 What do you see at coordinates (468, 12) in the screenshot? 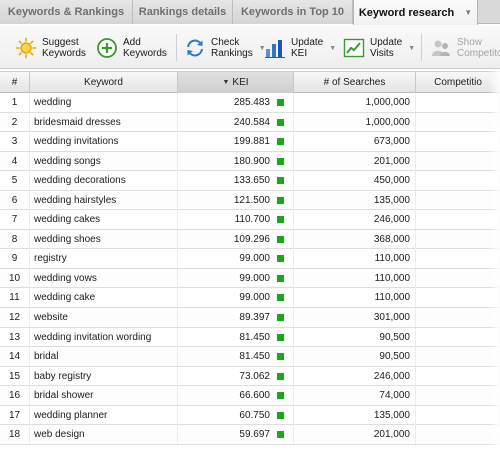
I see `tab-menu-caret-icon: ▼` at bounding box center [468, 12].